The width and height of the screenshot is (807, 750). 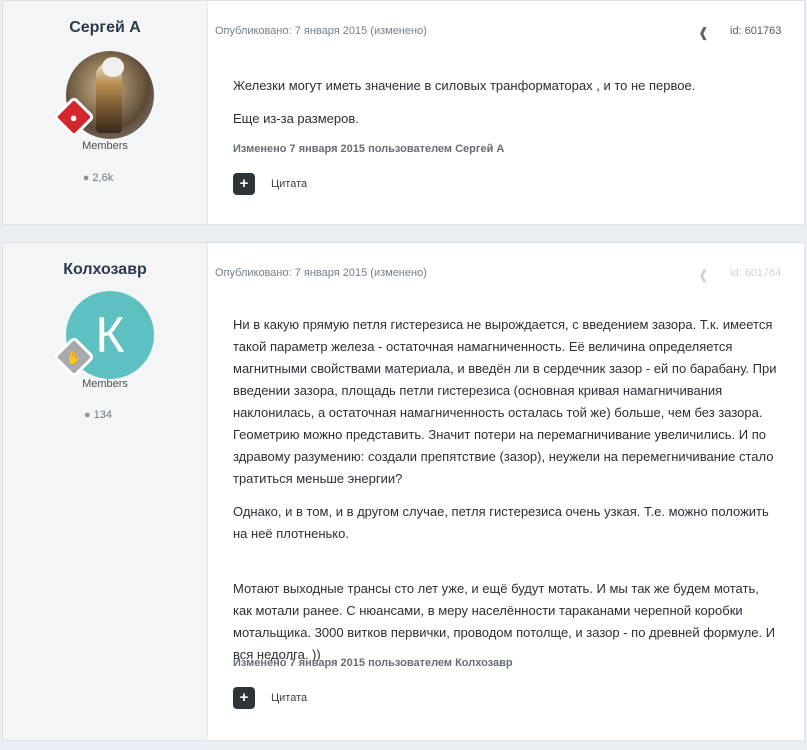 I want to click on post-count-value: 2,6k, so click(x=103, y=178).